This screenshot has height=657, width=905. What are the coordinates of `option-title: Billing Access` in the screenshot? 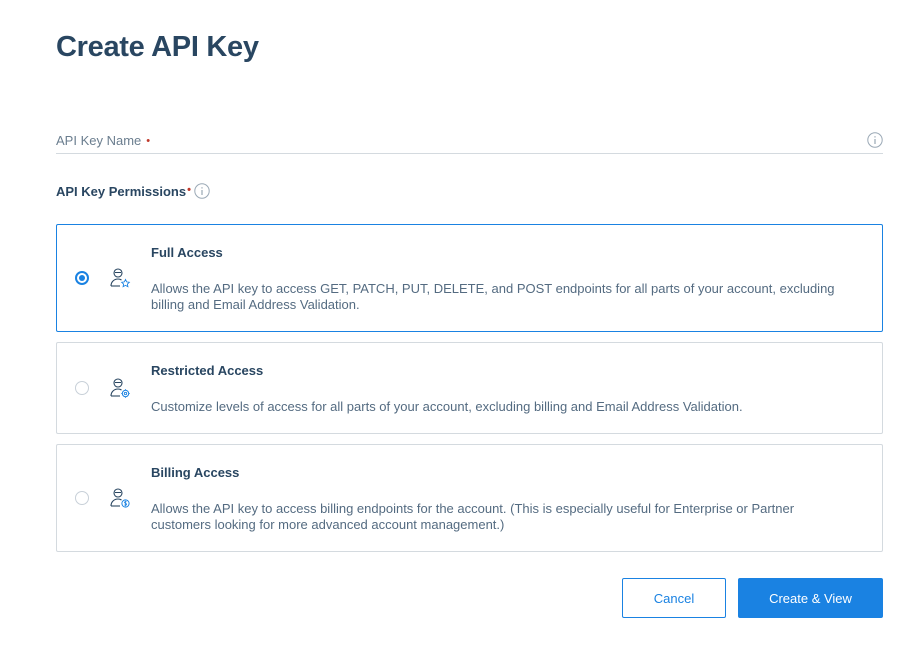 It's located at (195, 472).